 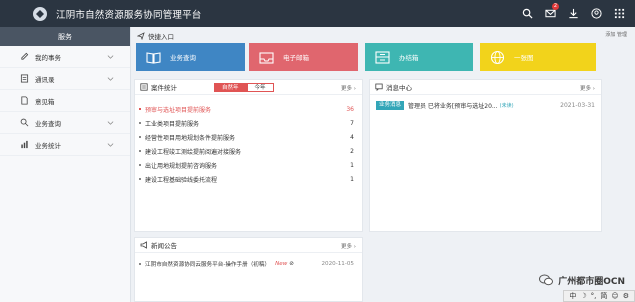 I want to click on ime-item: ⚙, so click(x=626, y=296).